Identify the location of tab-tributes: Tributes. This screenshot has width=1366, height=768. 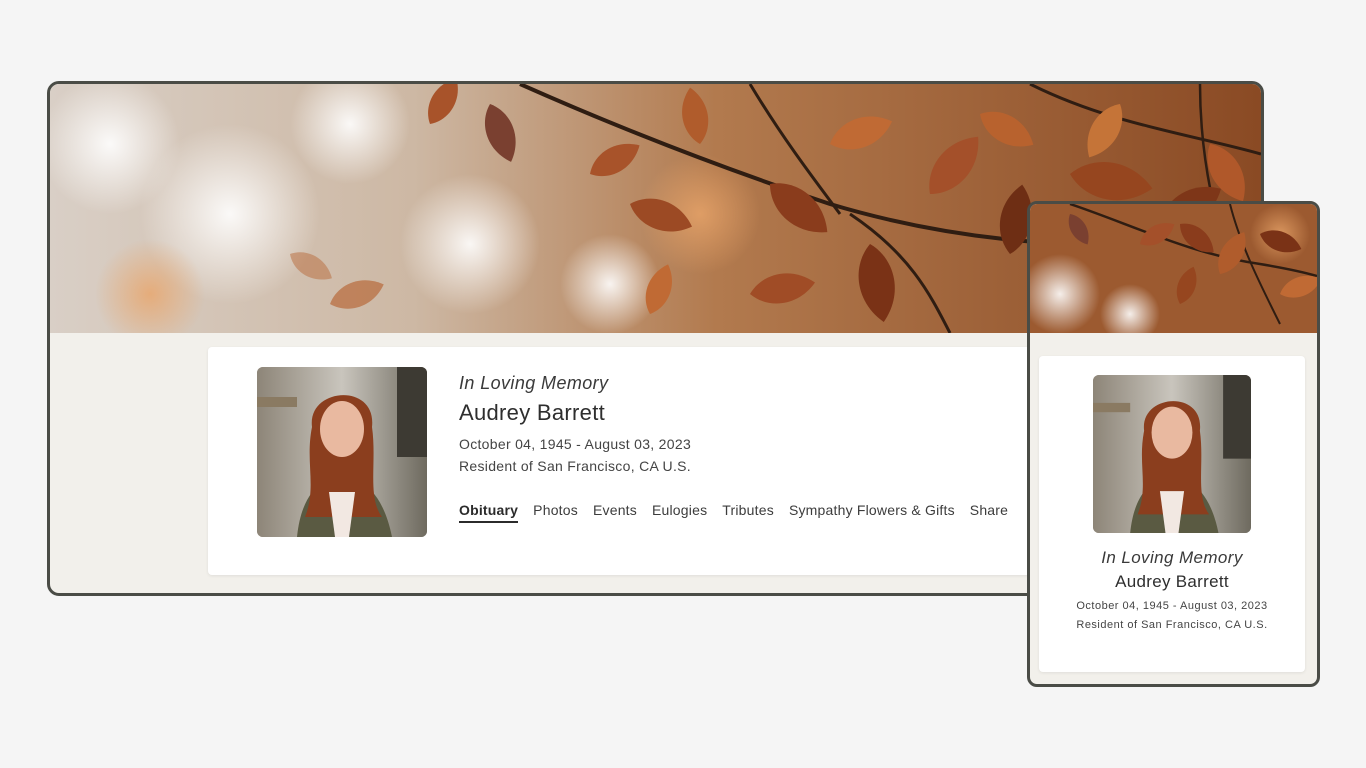
(748, 512).